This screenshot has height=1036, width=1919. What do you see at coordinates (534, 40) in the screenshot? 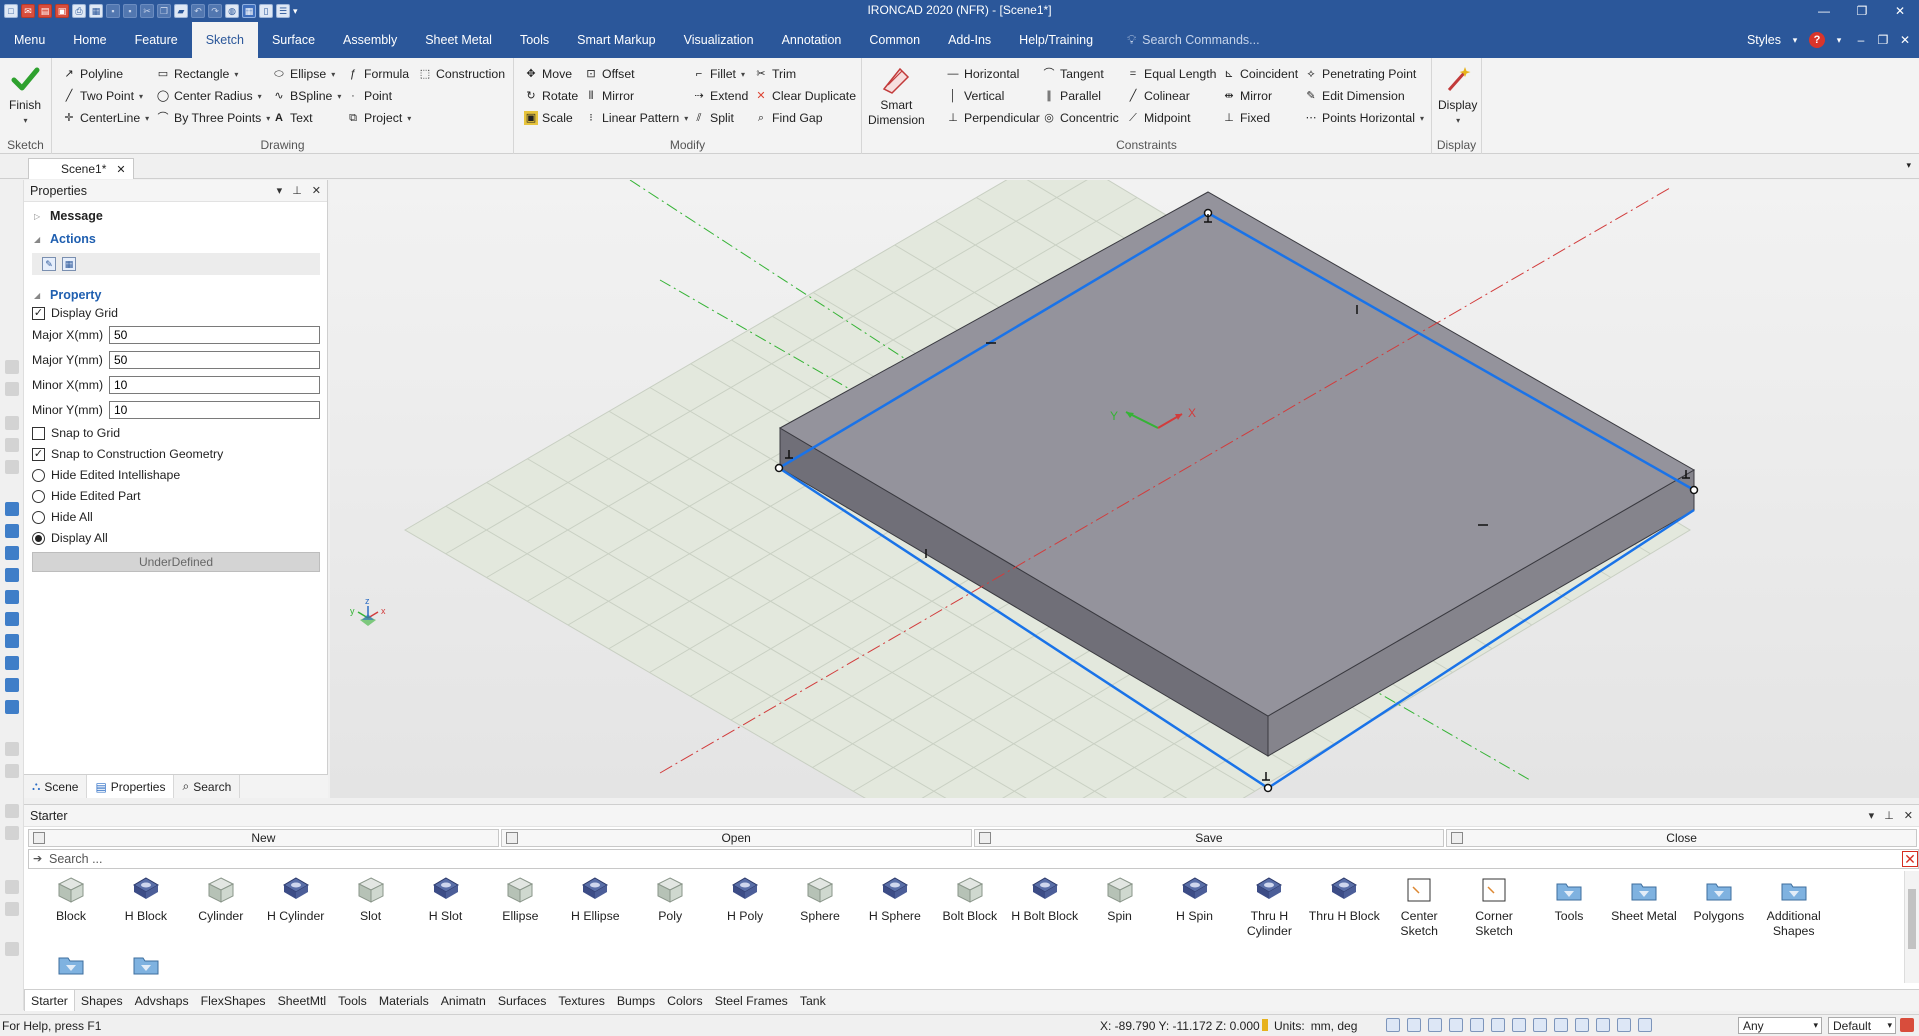
I see `tab-tools: Tools` at bounding box center [534, 40].